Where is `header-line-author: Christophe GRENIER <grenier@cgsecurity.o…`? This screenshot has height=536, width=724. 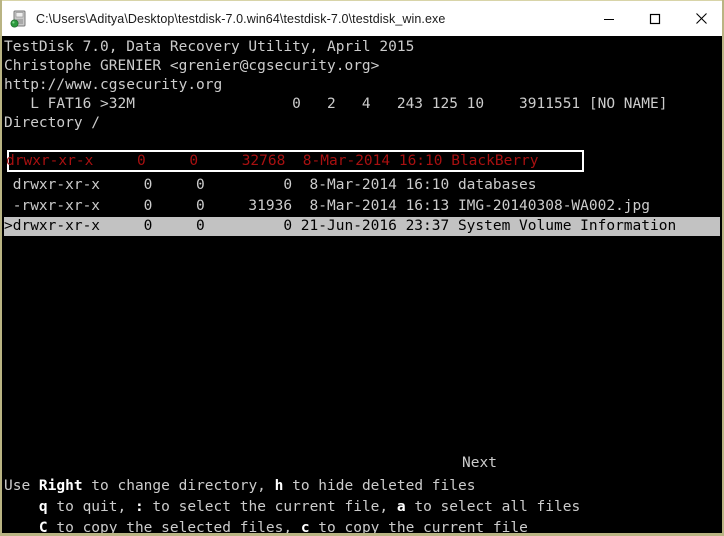 header-line-author: Christophe GRENIER <grenier@cgsecurity.o… is located at coordinates (192, 66).